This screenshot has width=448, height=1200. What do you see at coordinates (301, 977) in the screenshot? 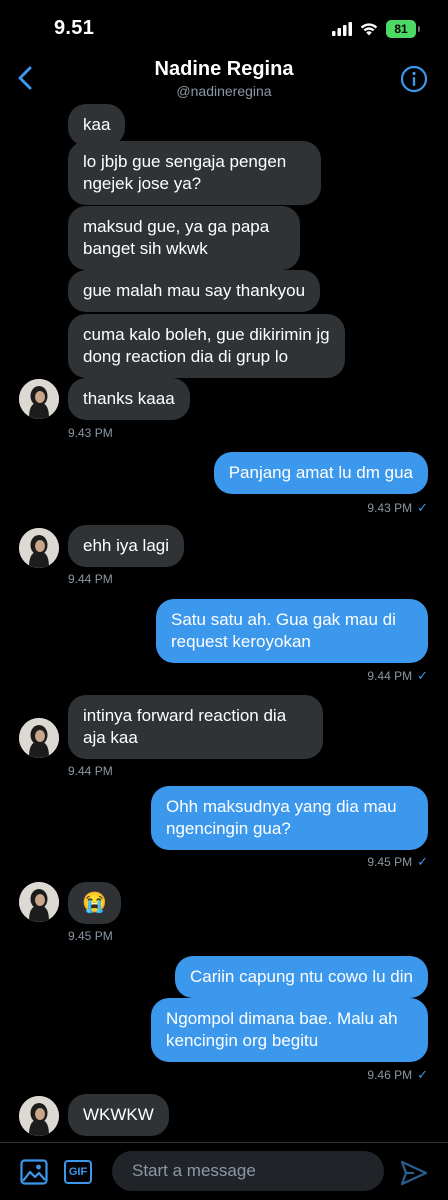
I see `message-outgoing: Cariin capung ntu cowo lu din` at bounding box center [301, 977].